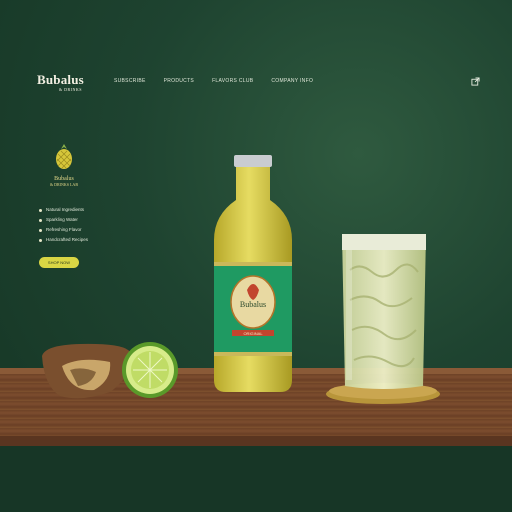 Image resolution: width=512 pixels, height=512 pixels. What do you see at coordinates (71, 89) in the screenshot?
I see `brand-tagline: & DRINKS` at bounding box center [71, 89].